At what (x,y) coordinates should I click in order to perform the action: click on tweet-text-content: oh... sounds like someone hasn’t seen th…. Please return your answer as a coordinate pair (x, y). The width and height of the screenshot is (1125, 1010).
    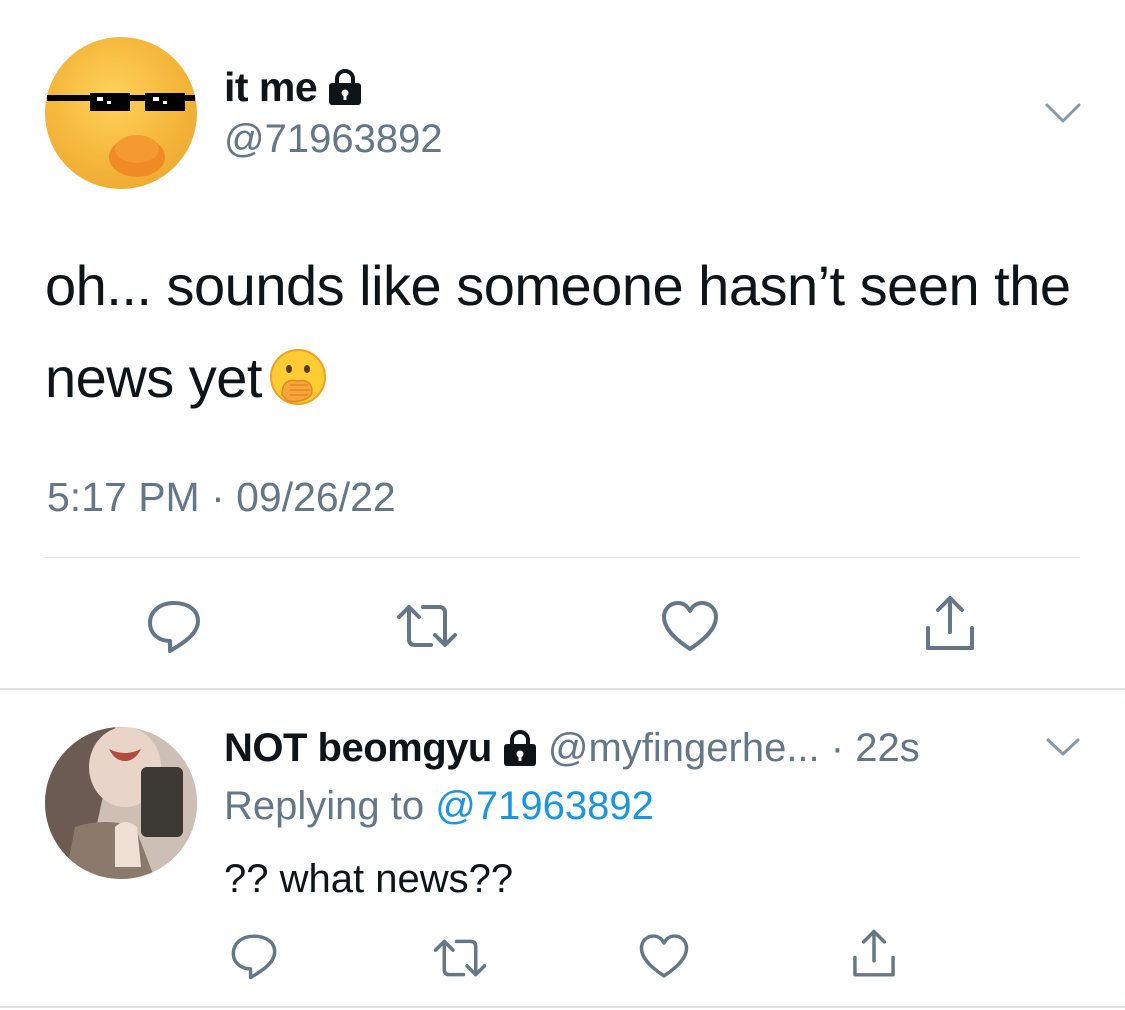
    Looking at the image, I should click on (558, 331).